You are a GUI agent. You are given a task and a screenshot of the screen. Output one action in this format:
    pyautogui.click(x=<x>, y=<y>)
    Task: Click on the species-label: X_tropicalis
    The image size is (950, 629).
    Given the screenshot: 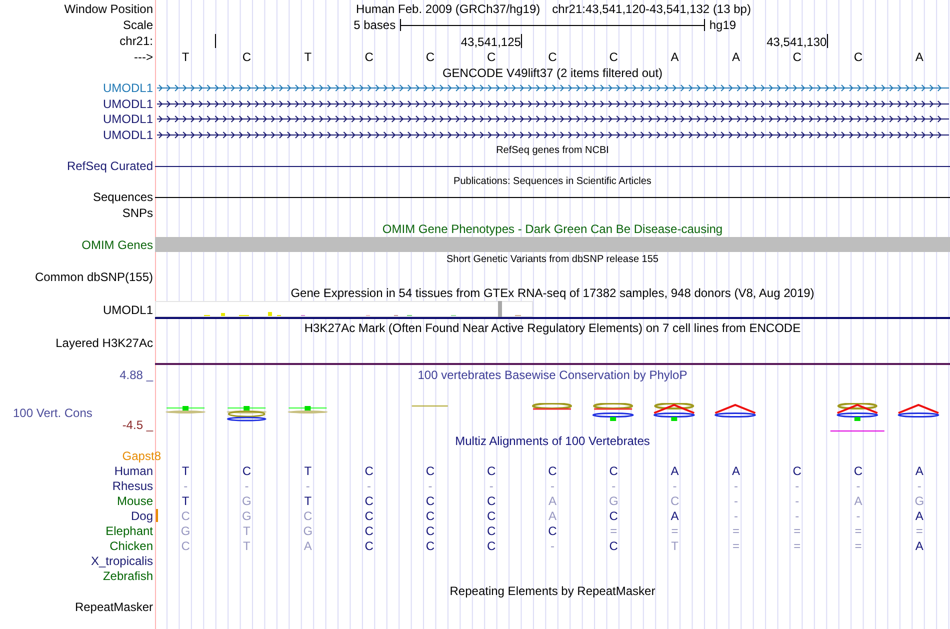 What is the action you would take?
    pyautogui.click(x=121, y=560)
    